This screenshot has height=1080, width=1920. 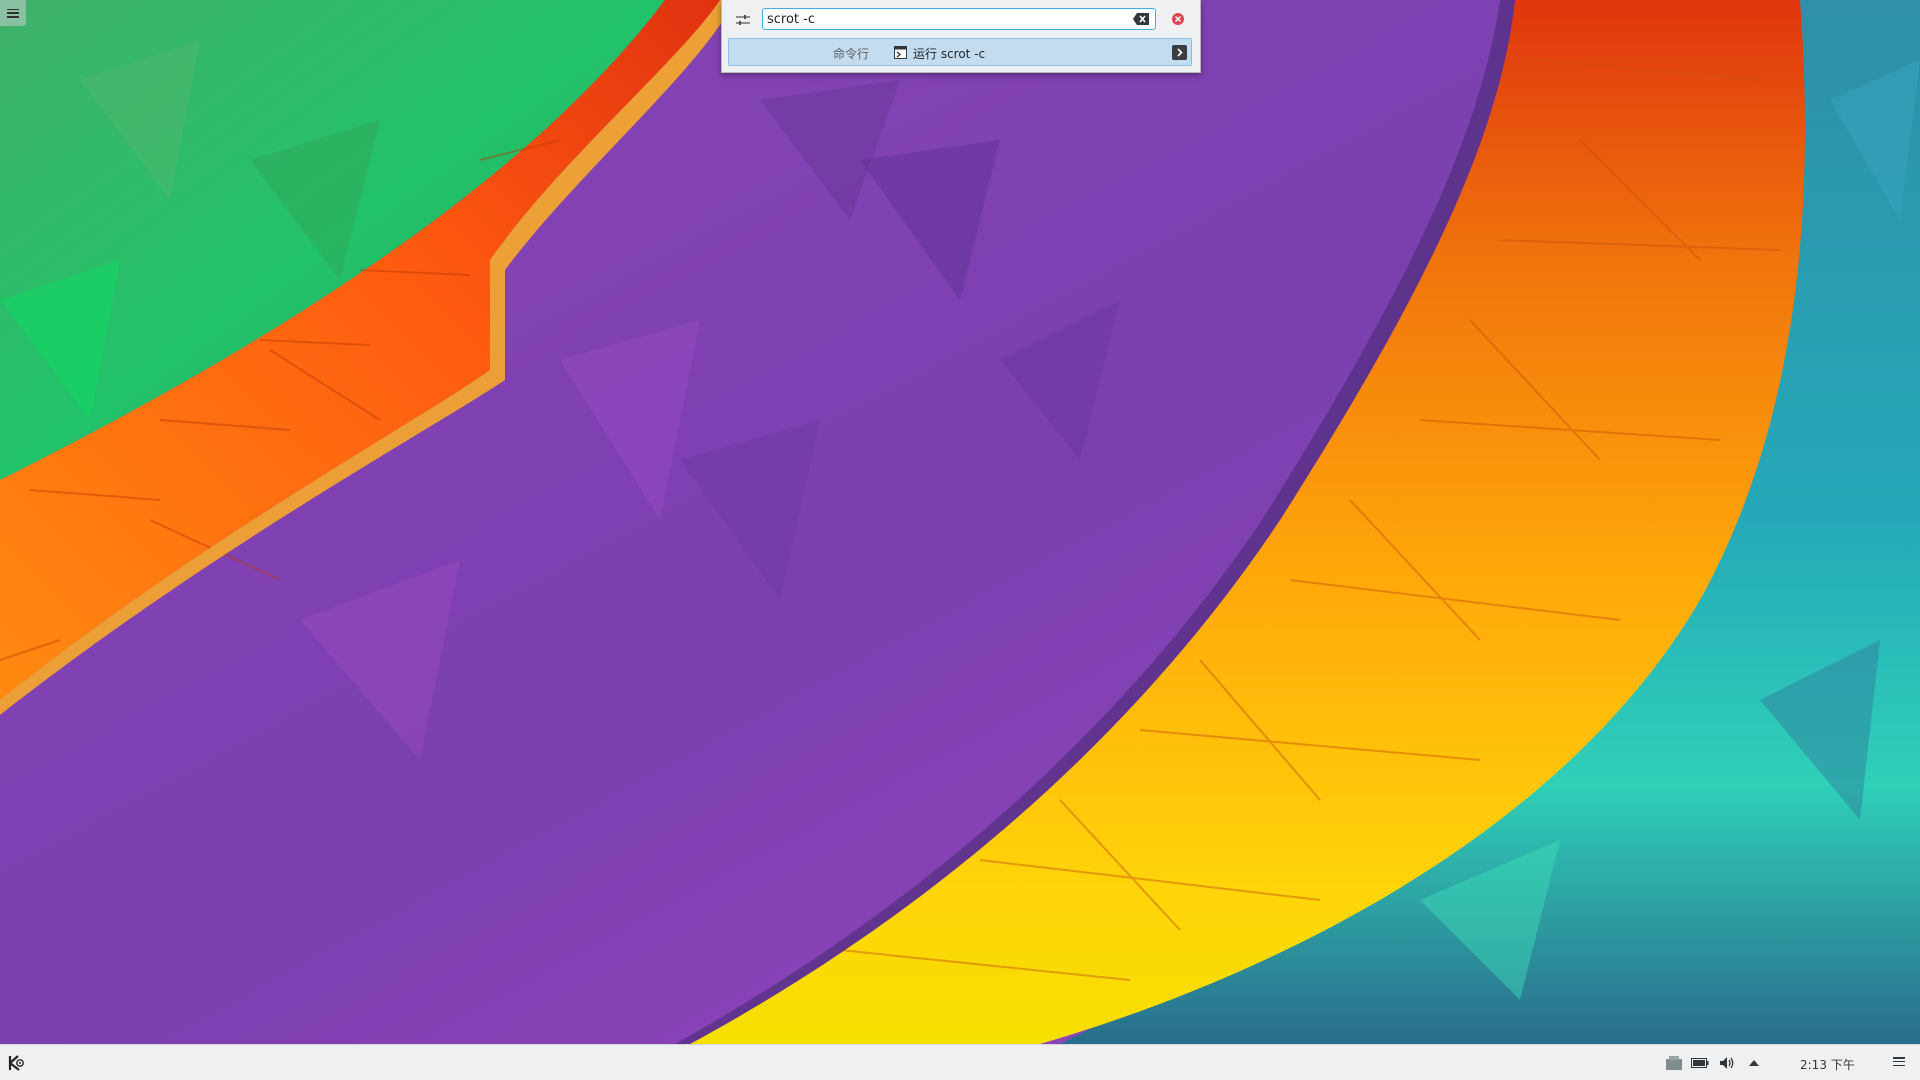 I want to click on application-launcher-button, so click(x=16, y=1063).